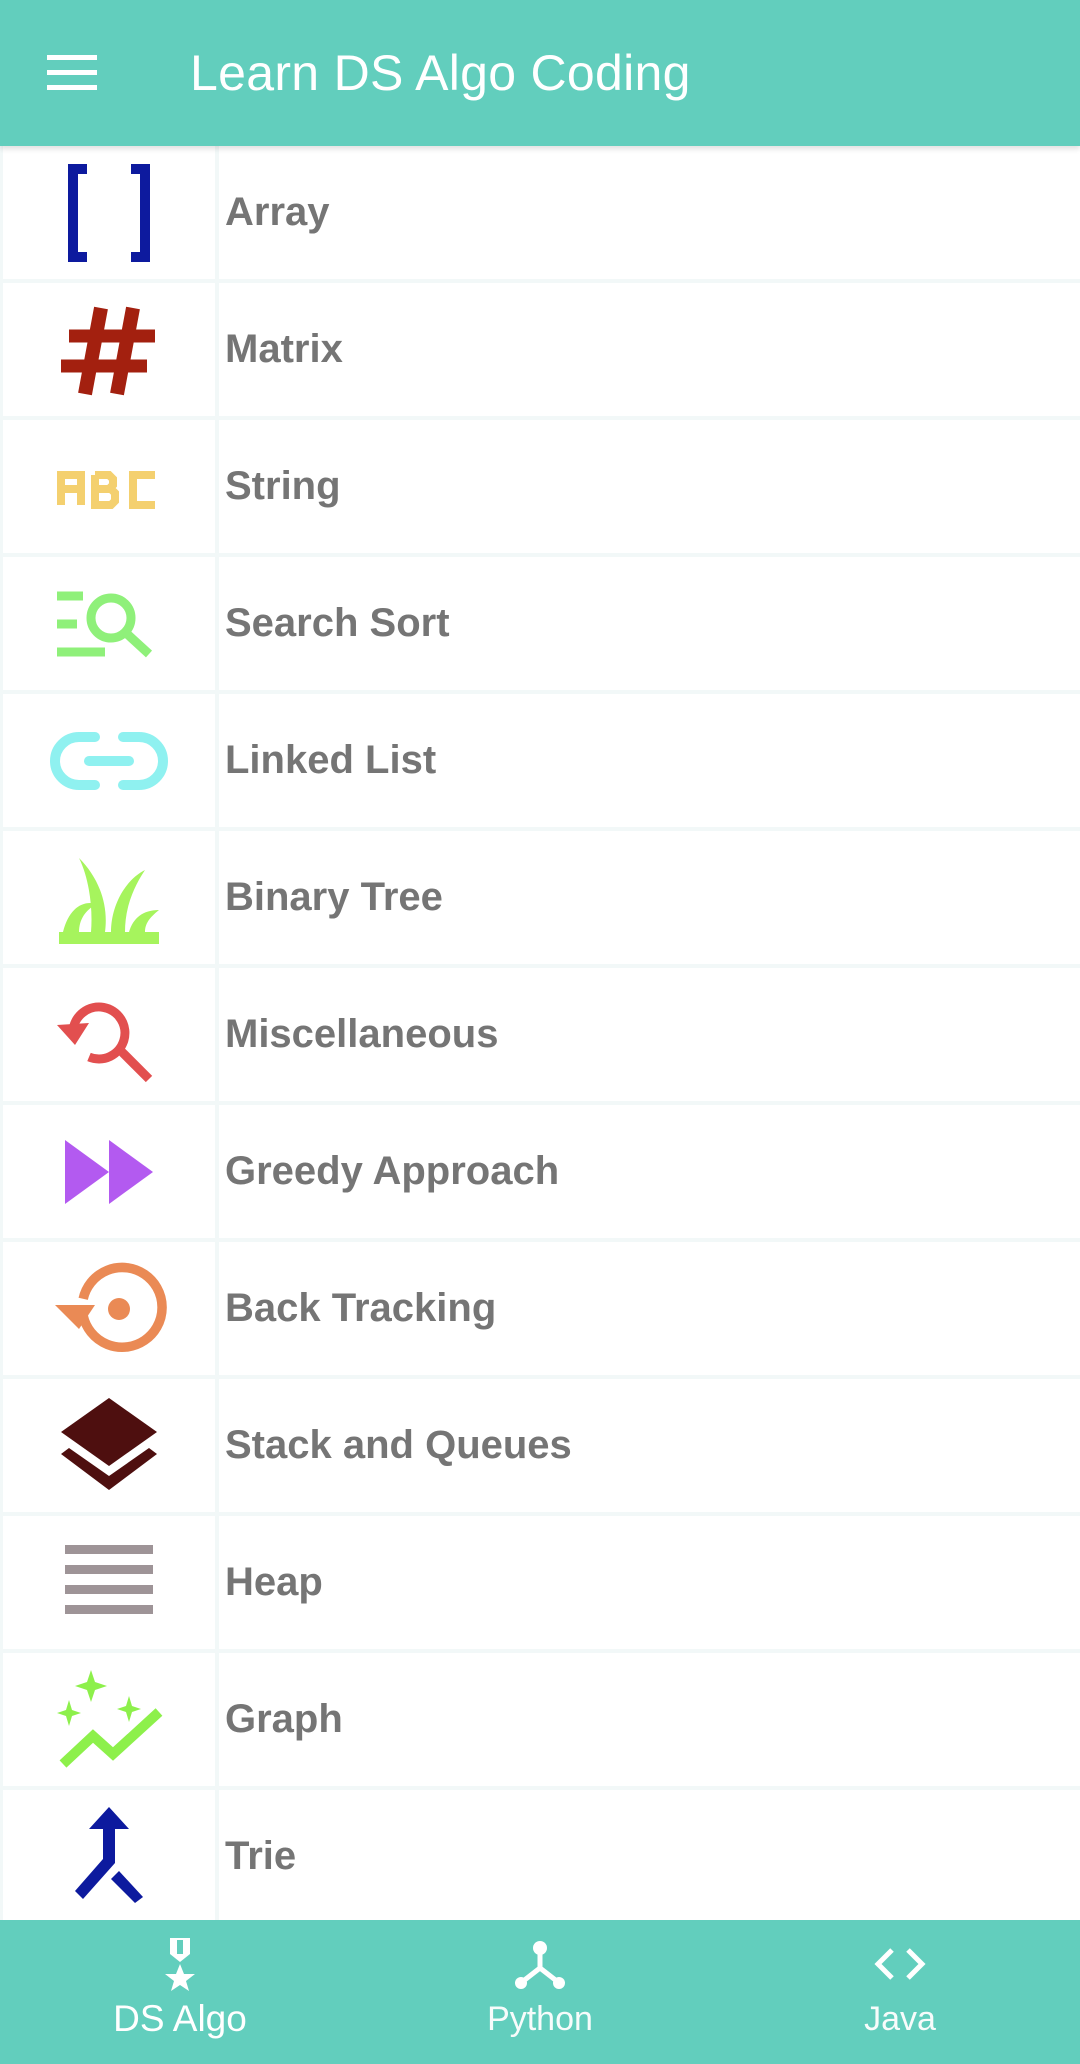 Image resolution: width=1080 pixels, height=2064 pixels. What do you see at coordinates (337, 623) in the screenshot?
I see `topic-label: Search Sort` at bounding box center [337, 623].